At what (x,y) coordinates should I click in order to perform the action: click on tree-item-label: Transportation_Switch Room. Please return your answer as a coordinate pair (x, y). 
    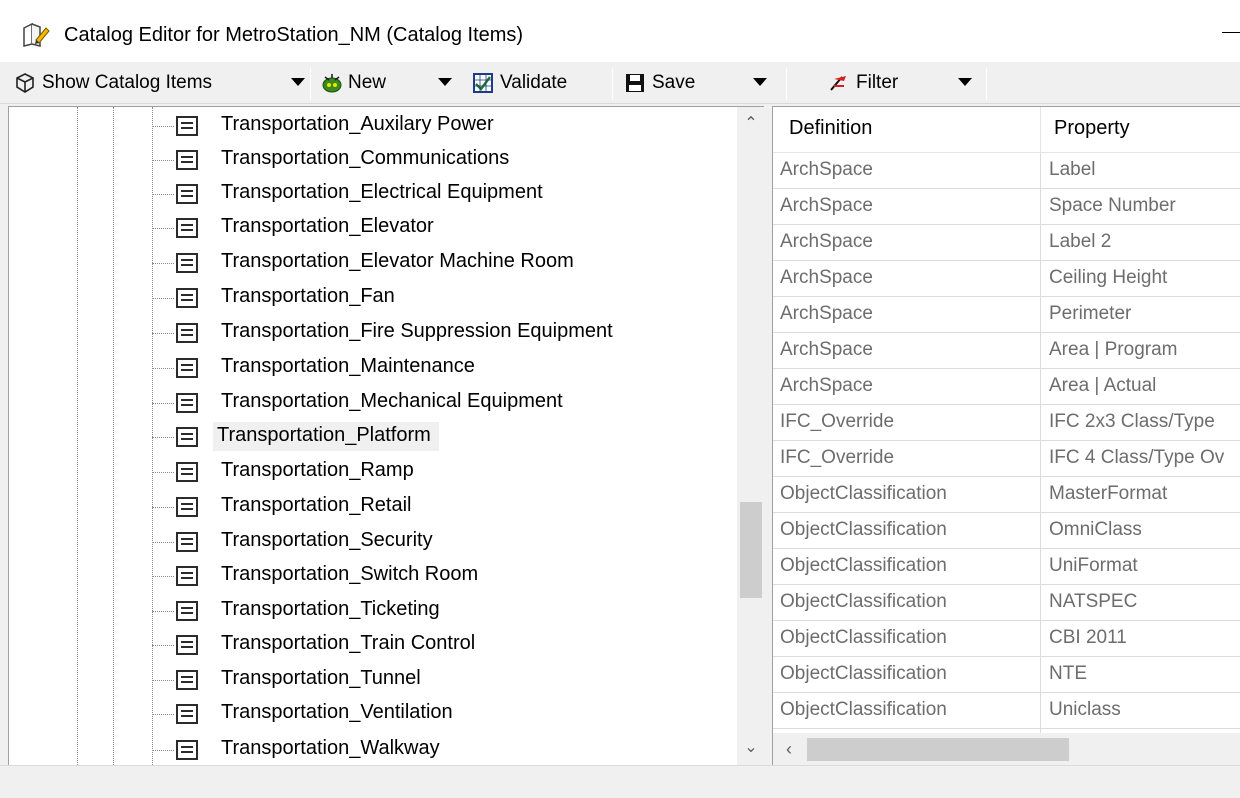
    Looking at the image, I should click on (350, 574).